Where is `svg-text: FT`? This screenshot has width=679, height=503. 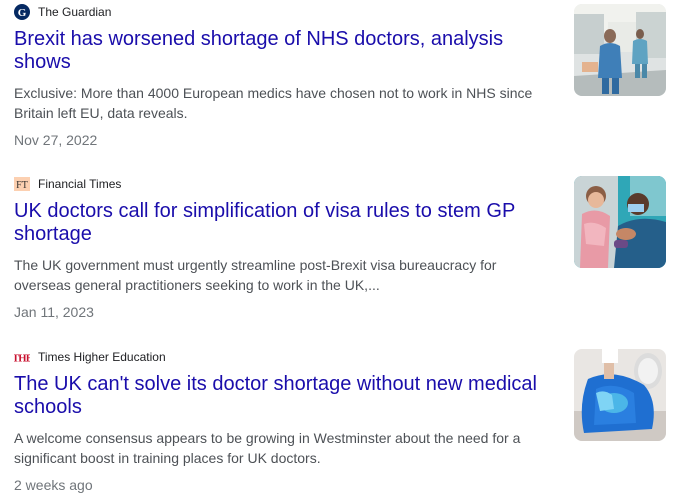 svg-text: FT is located at coordinates (22, 185).